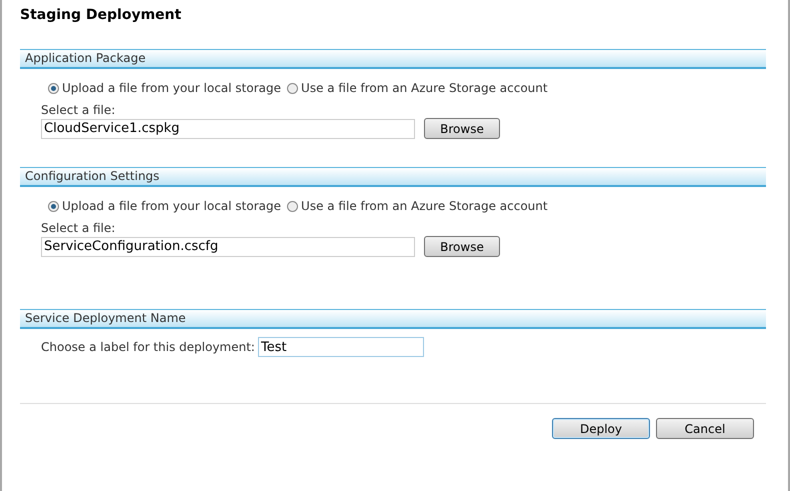  Describe the element at coordinates (393, 59) in the screenshot. I see `section-header: Application Package` at that location.